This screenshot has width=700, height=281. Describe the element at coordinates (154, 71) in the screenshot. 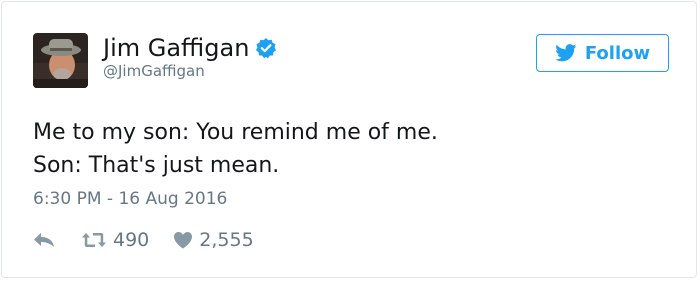

I see `user-handle: @JimGaffigan` at that location.